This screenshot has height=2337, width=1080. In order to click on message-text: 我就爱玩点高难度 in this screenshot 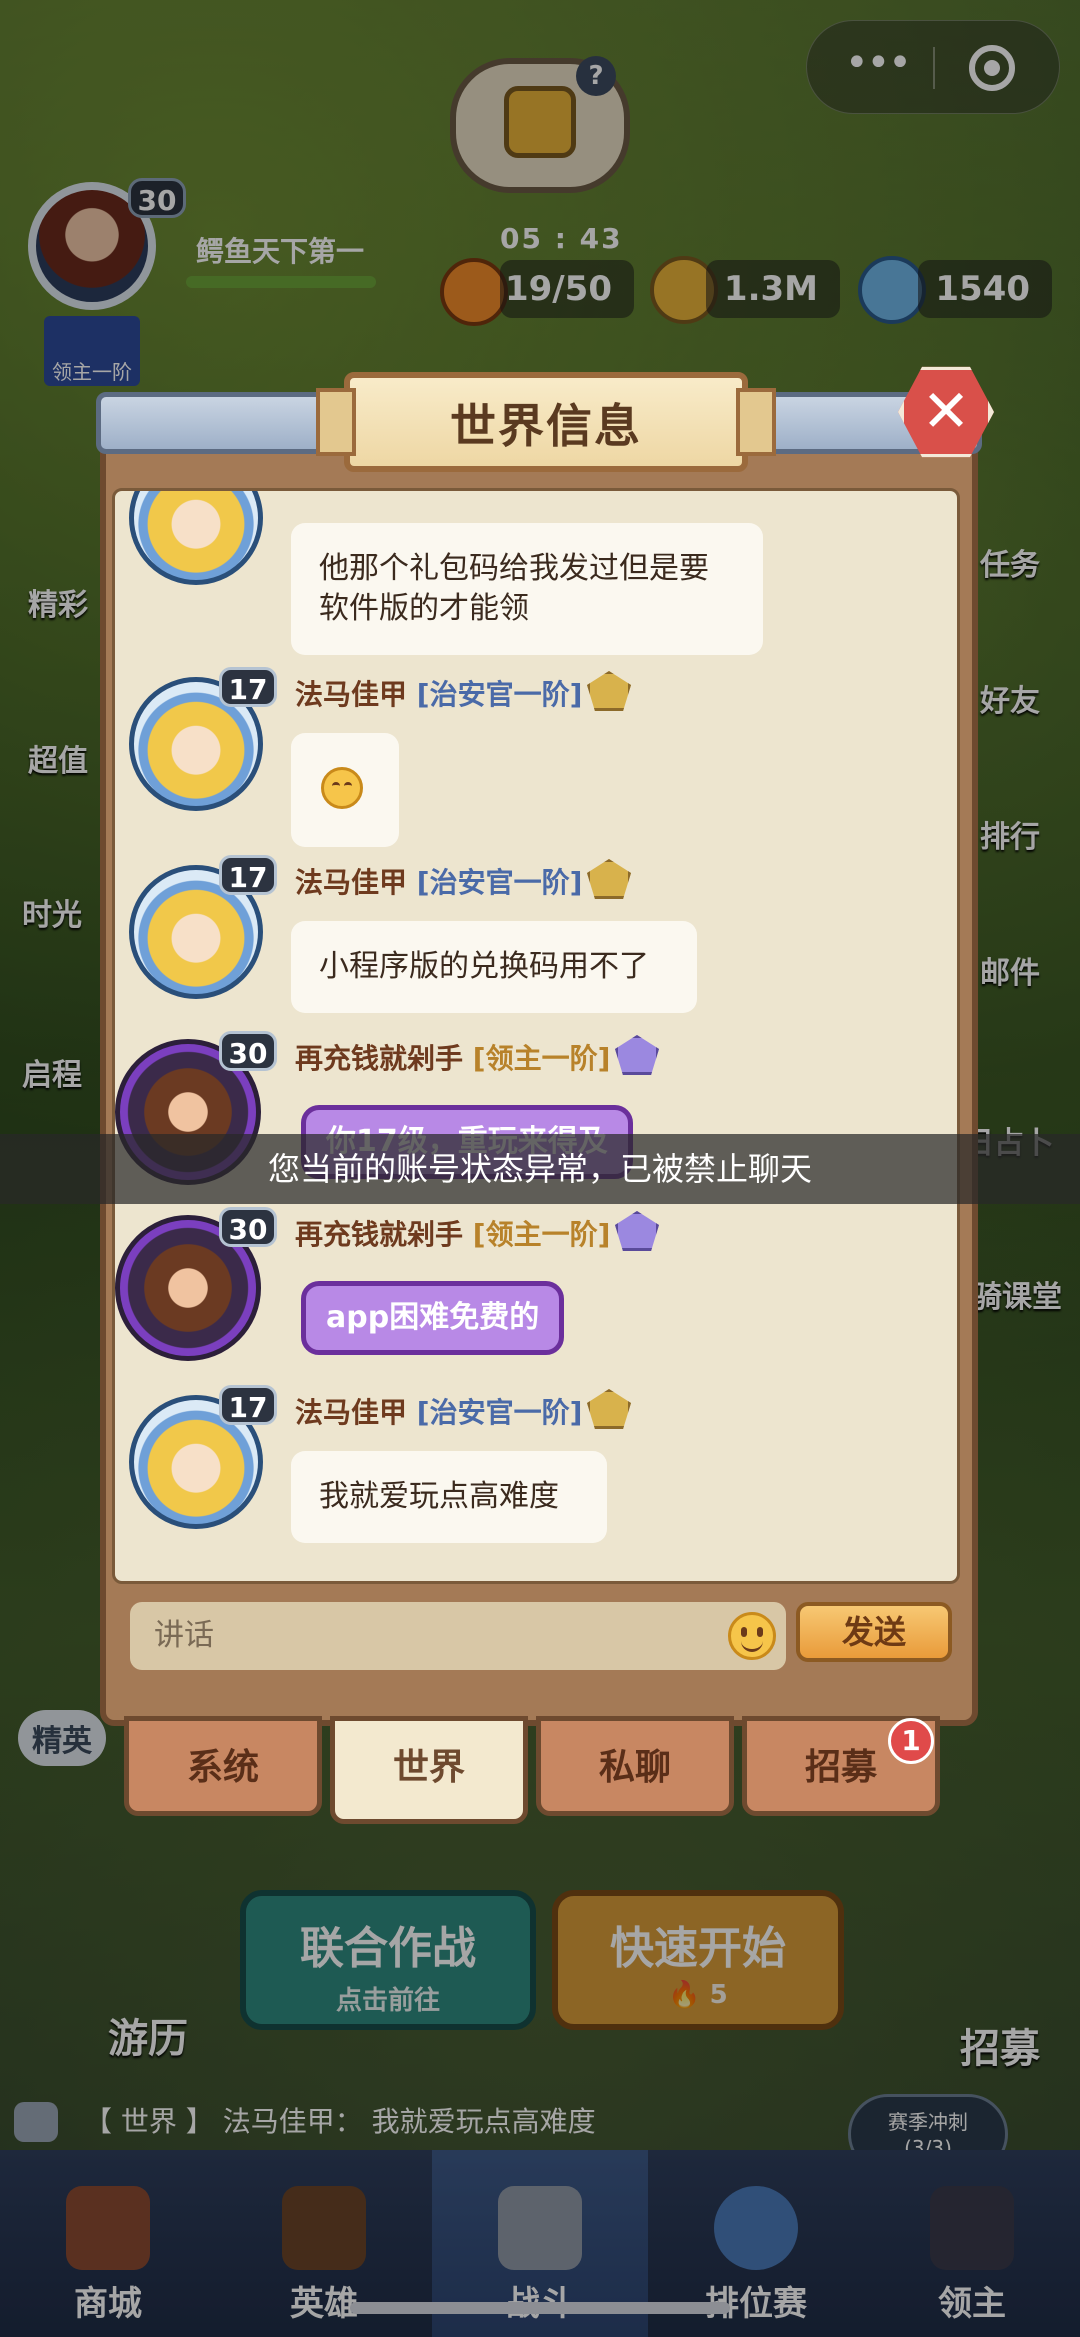, I will do `click(439, 1496)`.